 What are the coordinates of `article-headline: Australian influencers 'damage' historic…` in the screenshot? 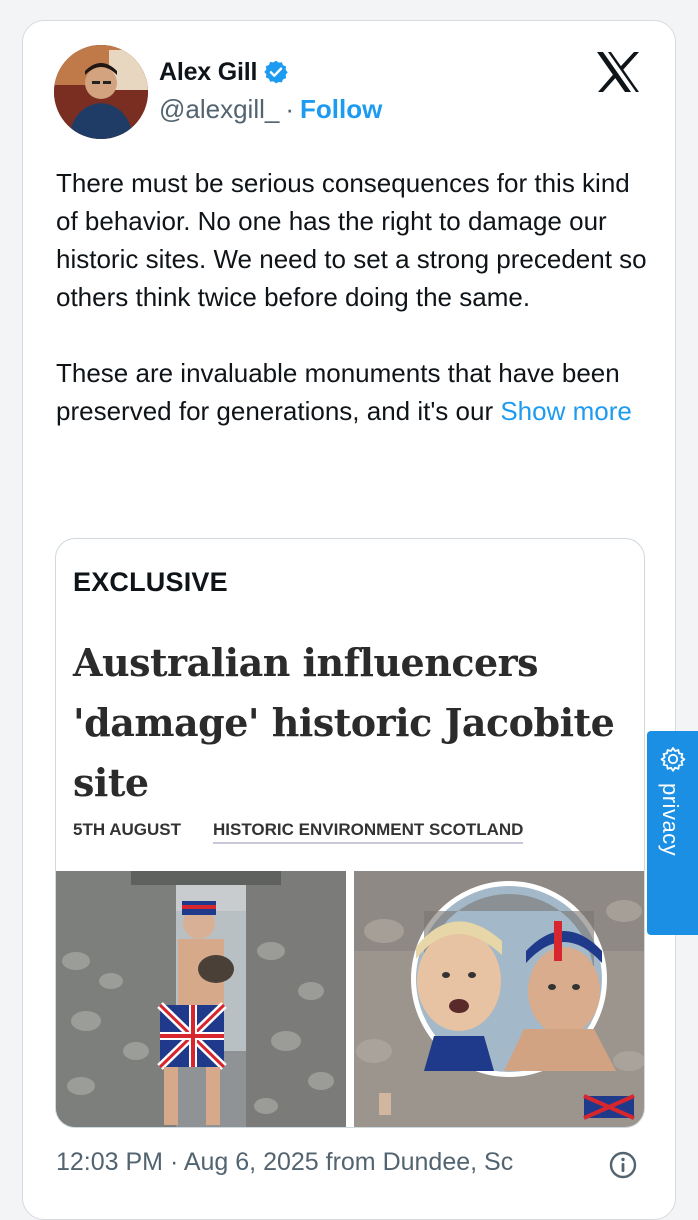 It's located at (344, 722).